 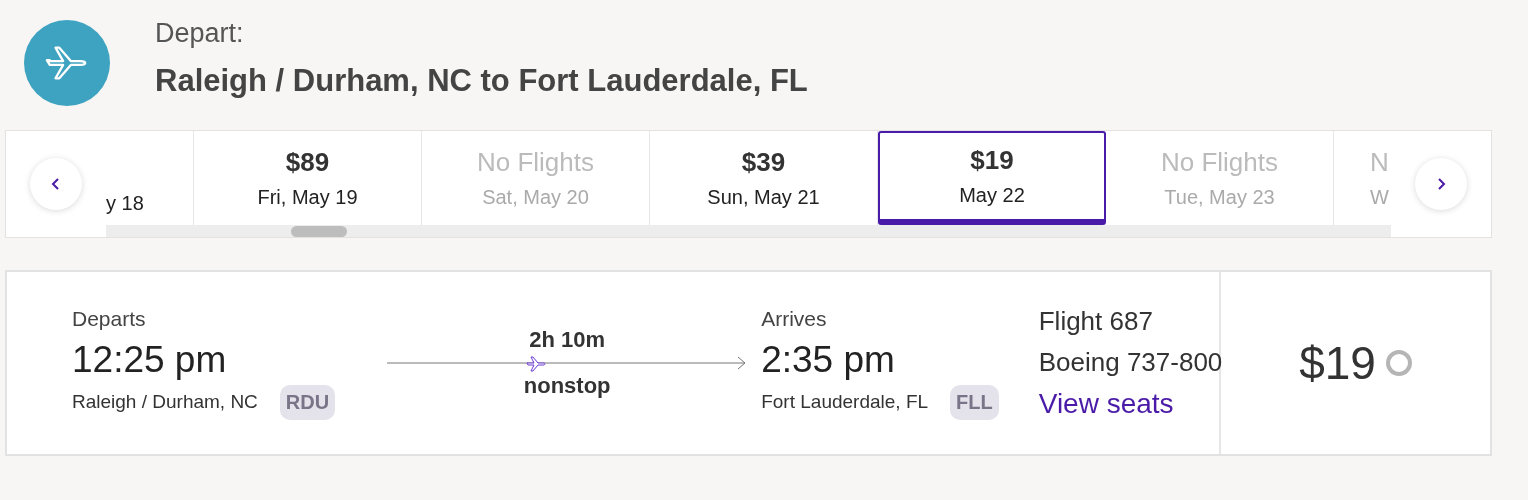 I want to click on aircraft-type: Boeing 737-800, so click(x=1130, y=362).